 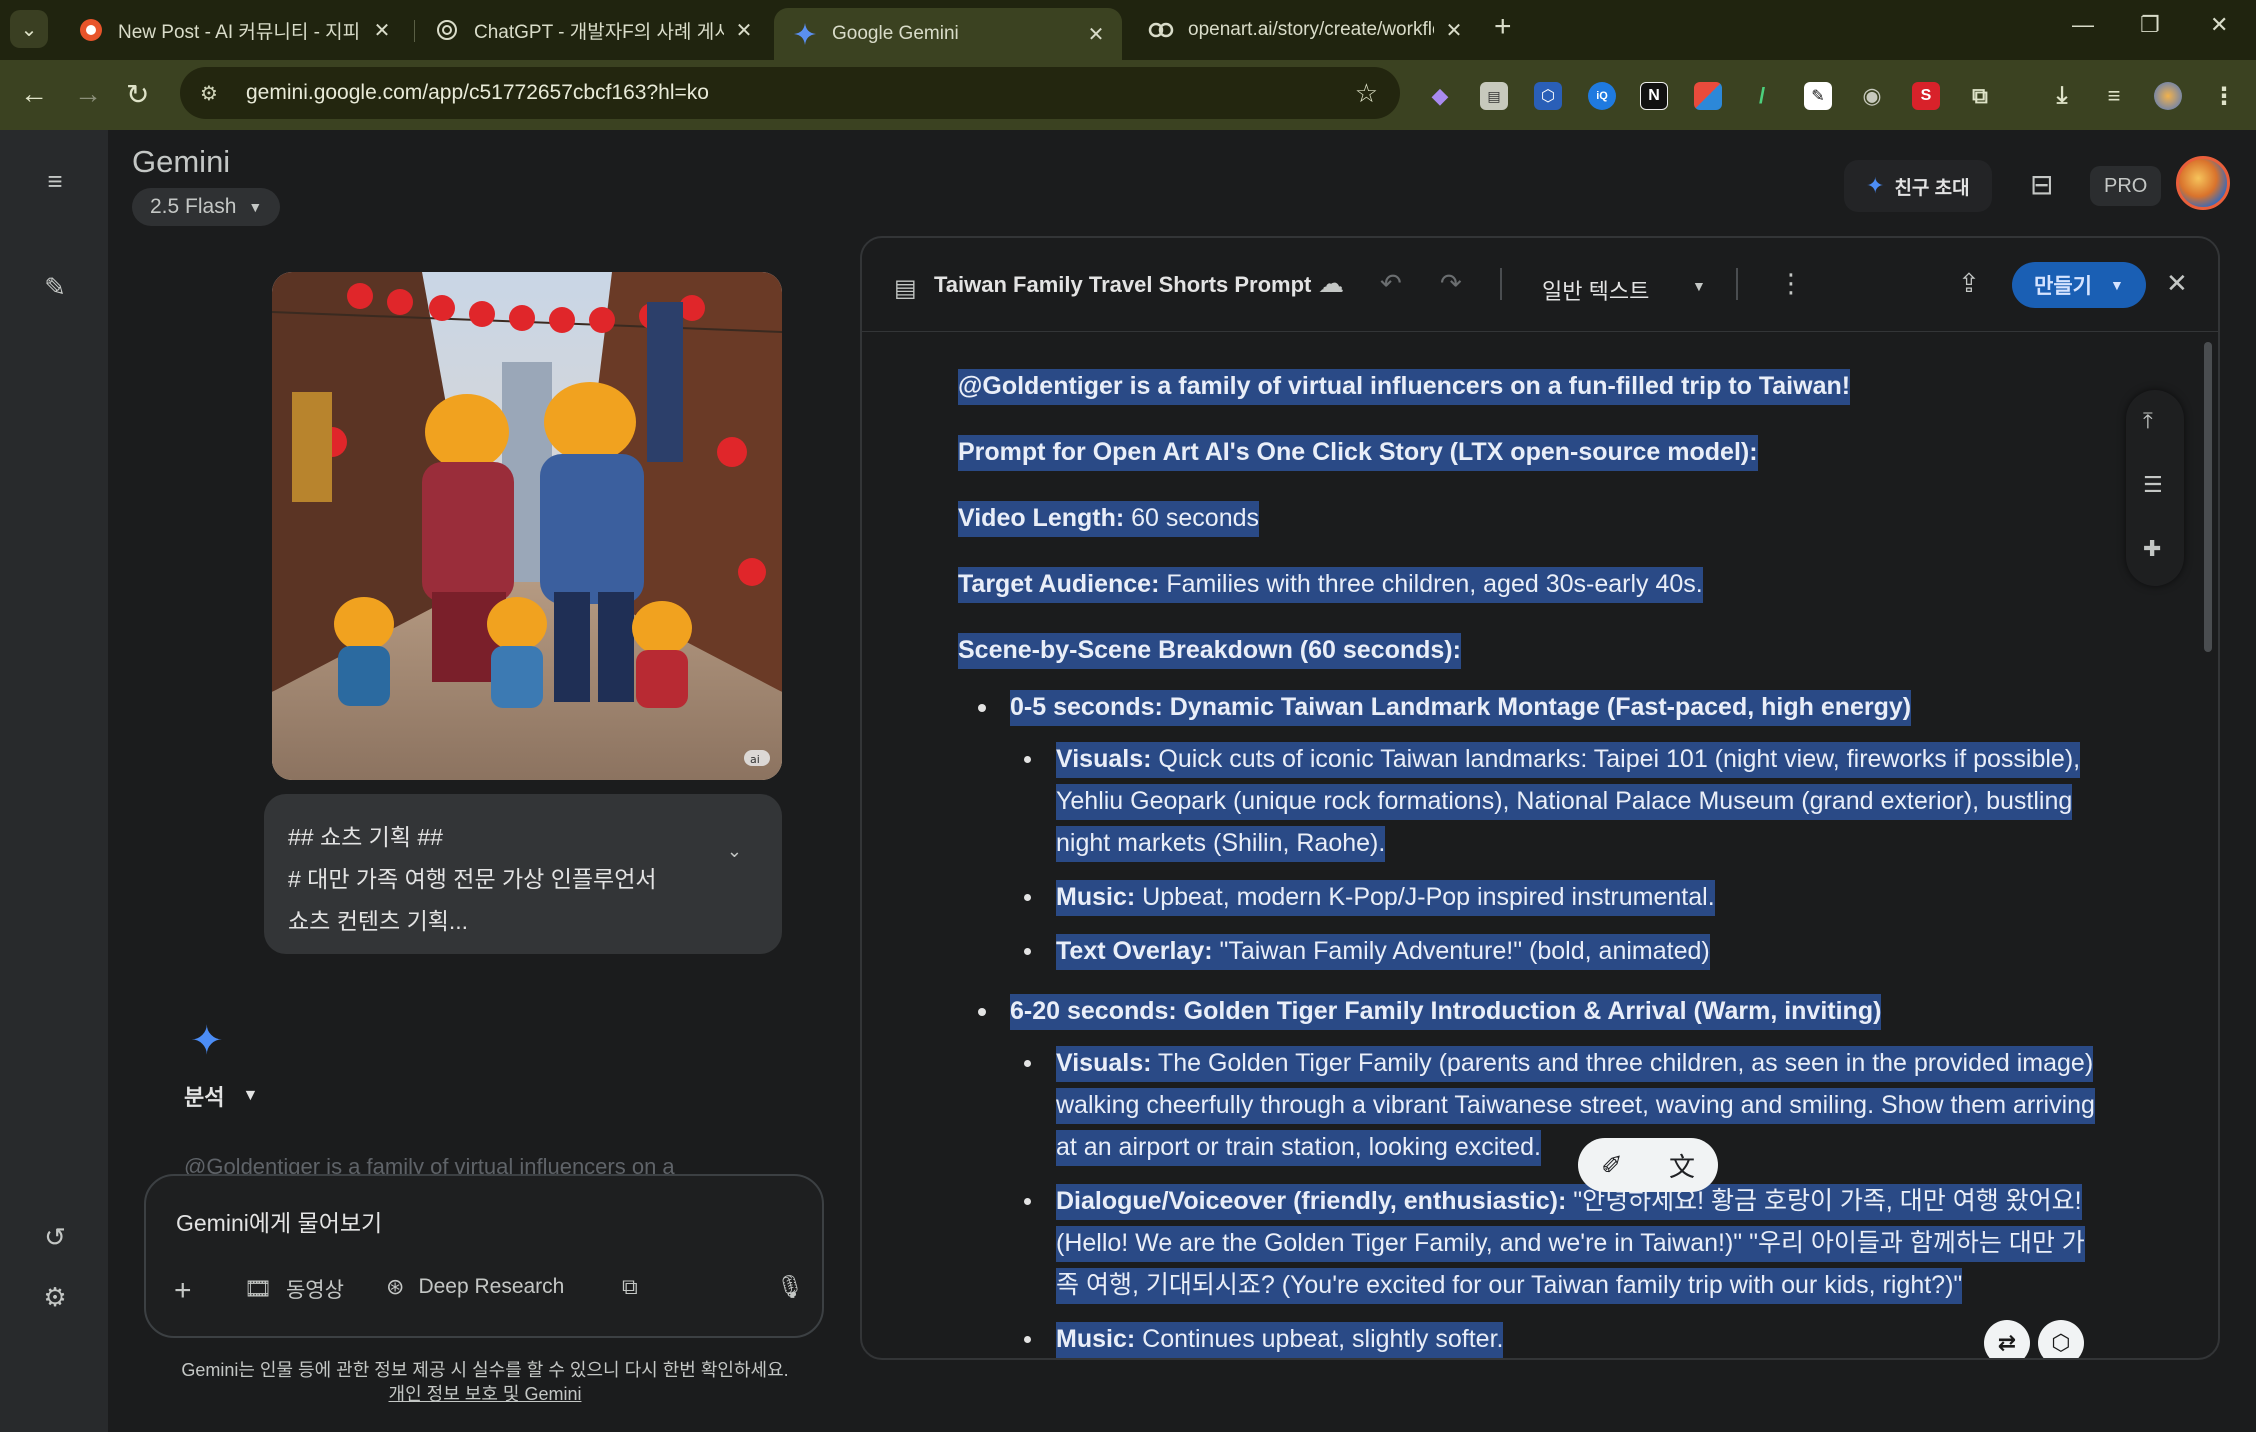 What do you see at coordinates (734, 851) in the screenshot?
I see `expand-chevron-icon: ⌄` at bounding box center [734, 851].